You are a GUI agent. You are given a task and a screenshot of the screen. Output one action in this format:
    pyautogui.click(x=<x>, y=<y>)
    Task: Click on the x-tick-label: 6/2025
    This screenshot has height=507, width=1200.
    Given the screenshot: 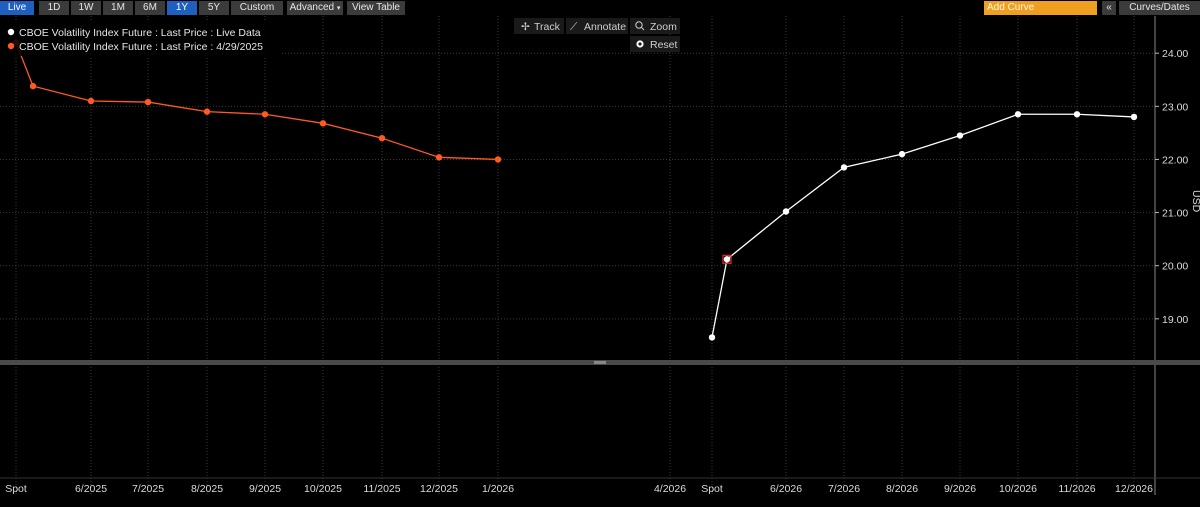 What is the action you would take?
    pyautogui.click(x=91, y=489)
    